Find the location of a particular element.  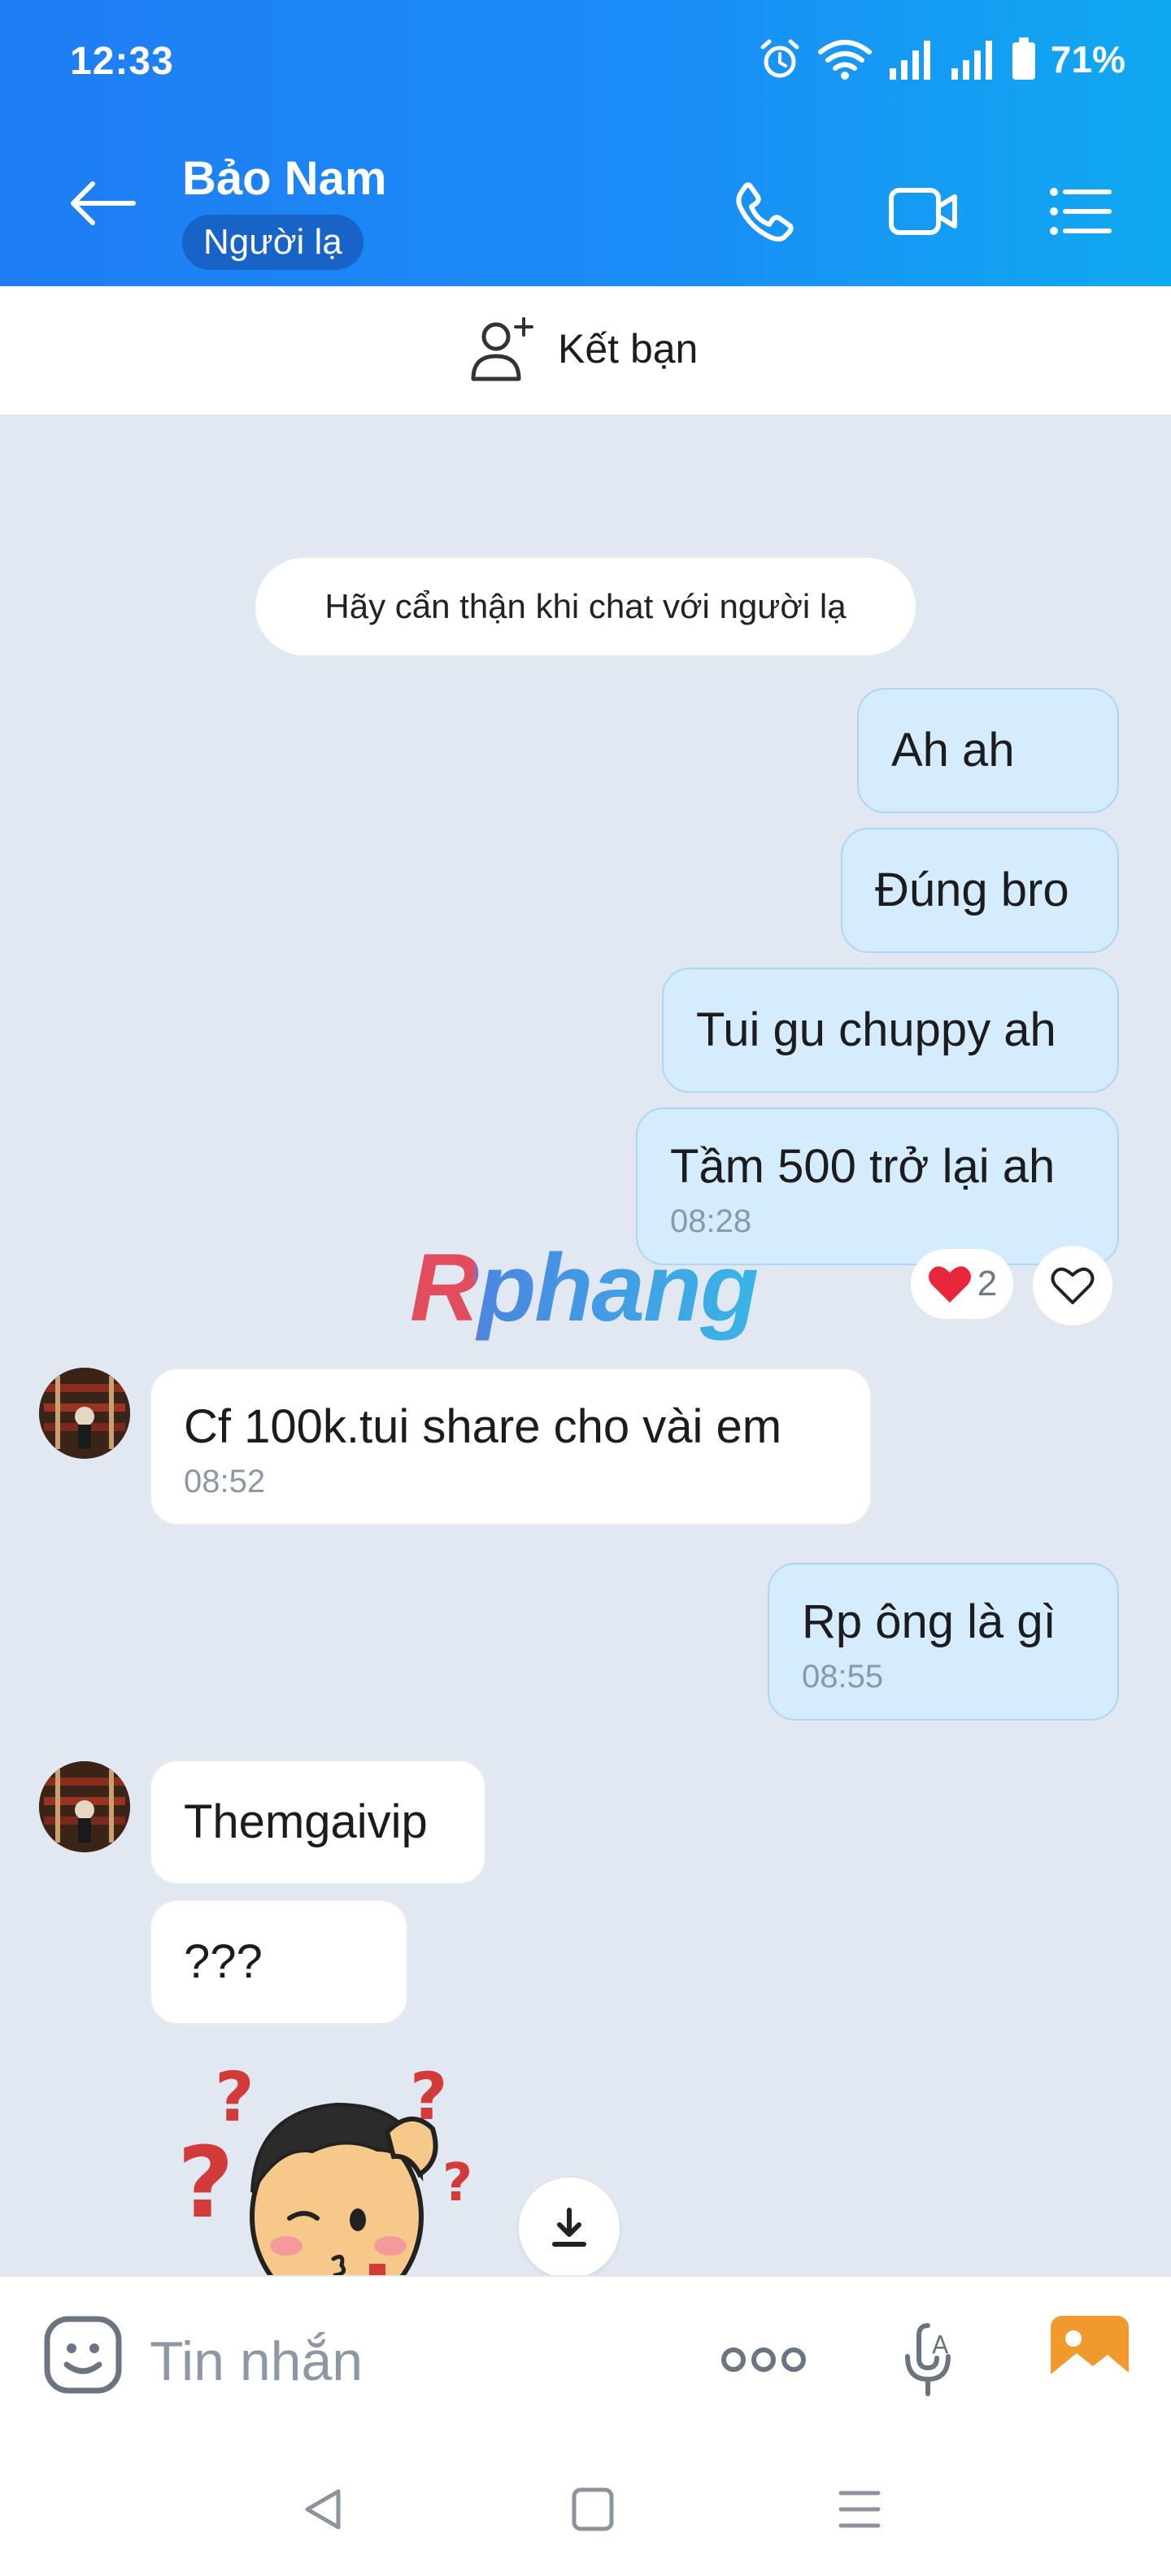

nav-back-icon is located at coordinates (323, 2509).